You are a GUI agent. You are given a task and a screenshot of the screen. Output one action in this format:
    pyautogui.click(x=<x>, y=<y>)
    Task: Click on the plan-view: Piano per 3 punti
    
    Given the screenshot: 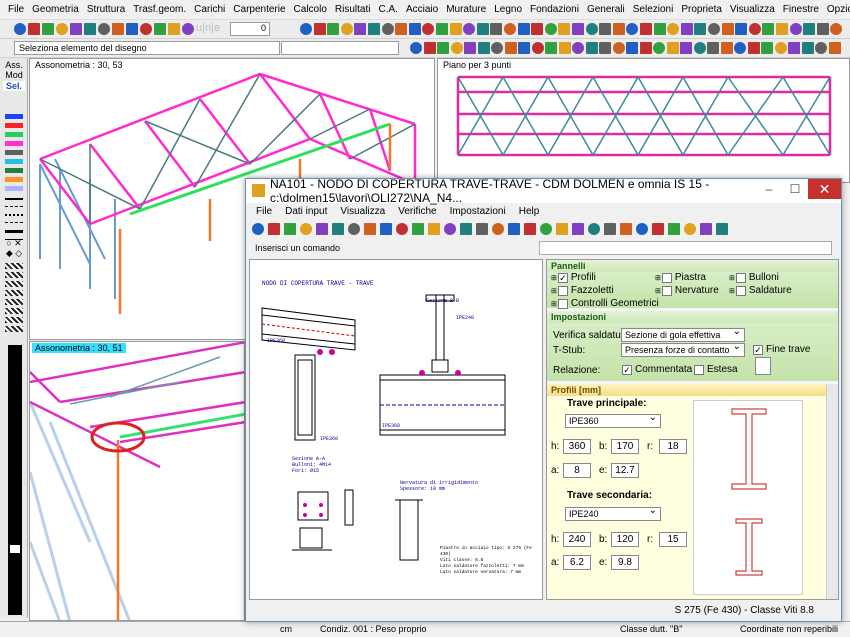 What is the action you would take?
    pyautogui.click(x=643, y=120)
    